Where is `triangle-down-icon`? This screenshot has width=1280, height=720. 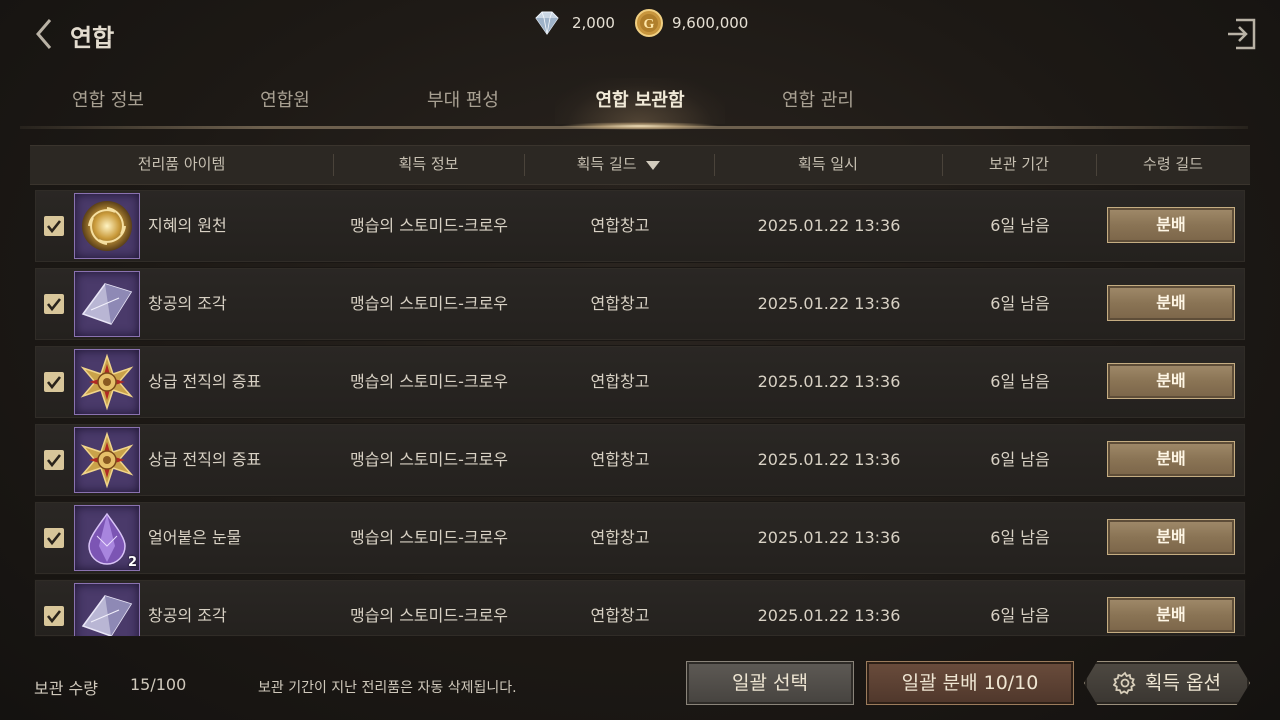
triangle-down-icon is located at coordinates (653, 165).